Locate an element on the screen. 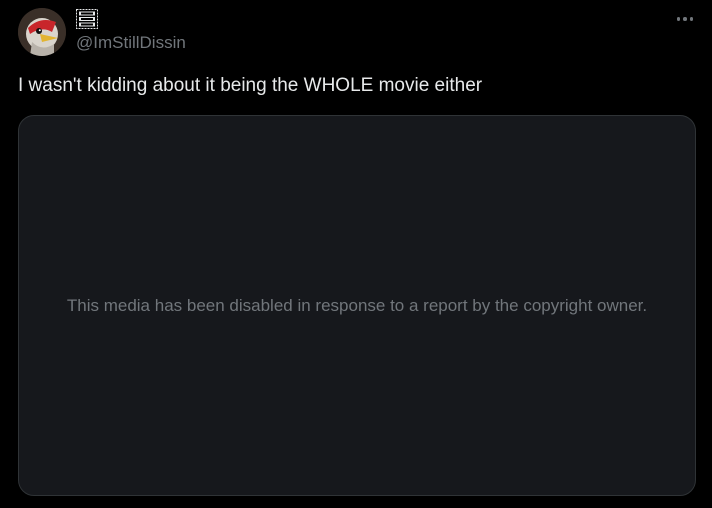 This screenshot has width=712, height=508. avatar is located at coordinates (42, 32).